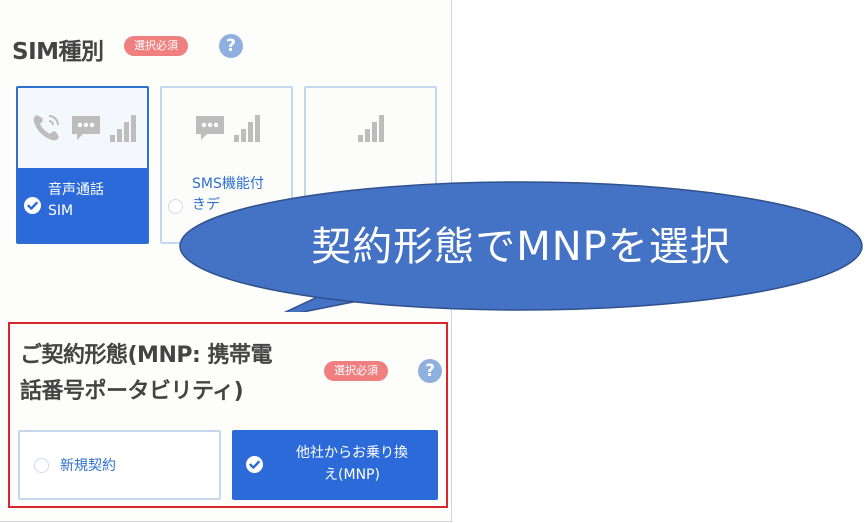 This screenshot has height=523, width=865. Describe the element at coordinates (58, 52) in the screenshot. I see `sim-type-title: SIM種別` at that location.